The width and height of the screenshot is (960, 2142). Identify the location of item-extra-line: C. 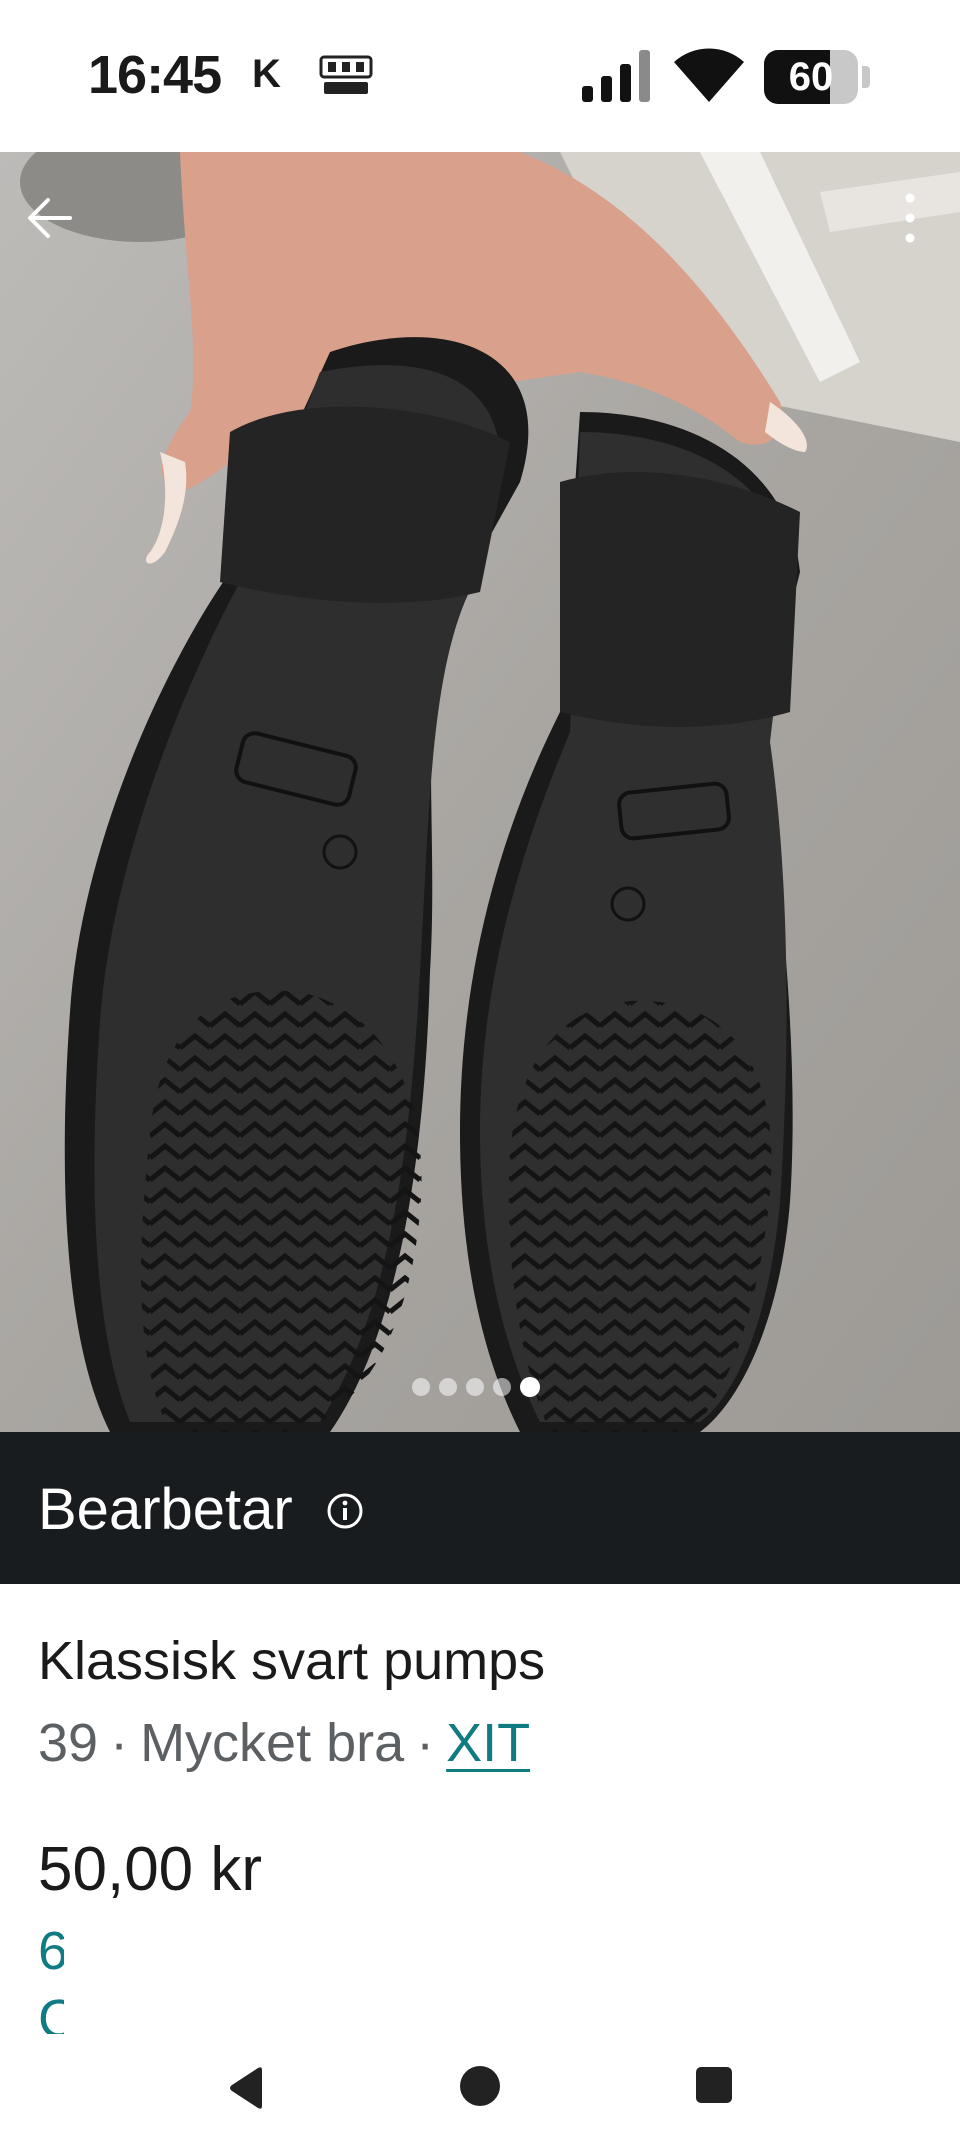
(51, 2011).